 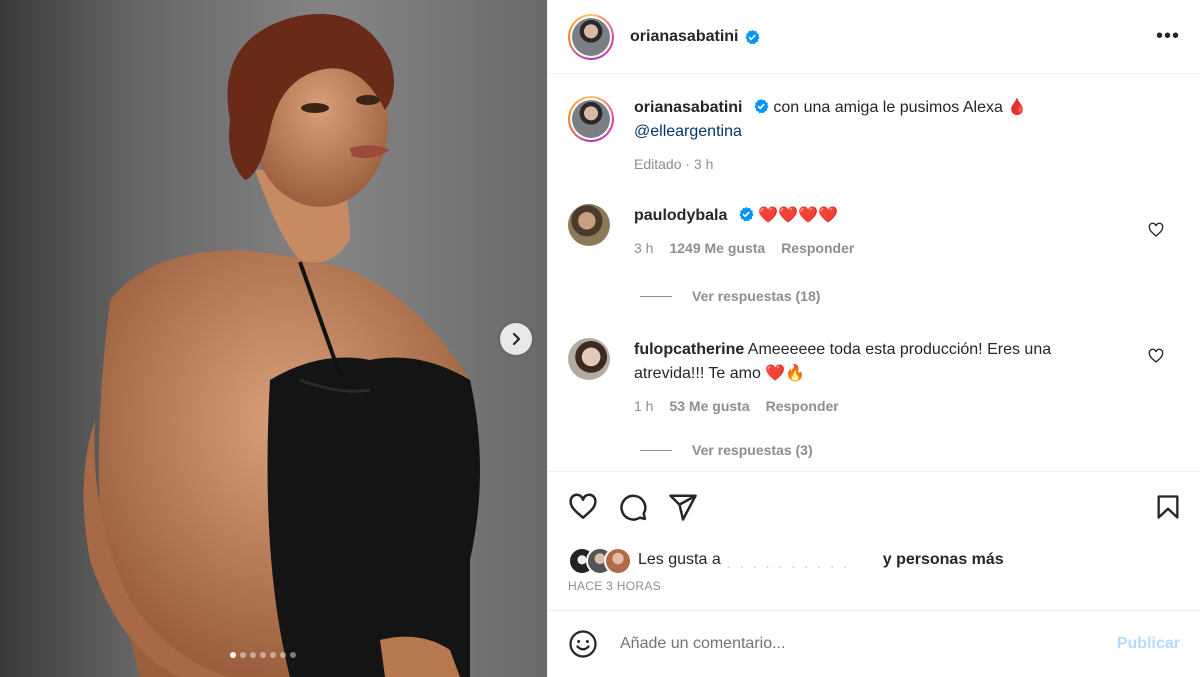 I want to click on caption-mention: @elleargentina, so click(x=688, y=131).